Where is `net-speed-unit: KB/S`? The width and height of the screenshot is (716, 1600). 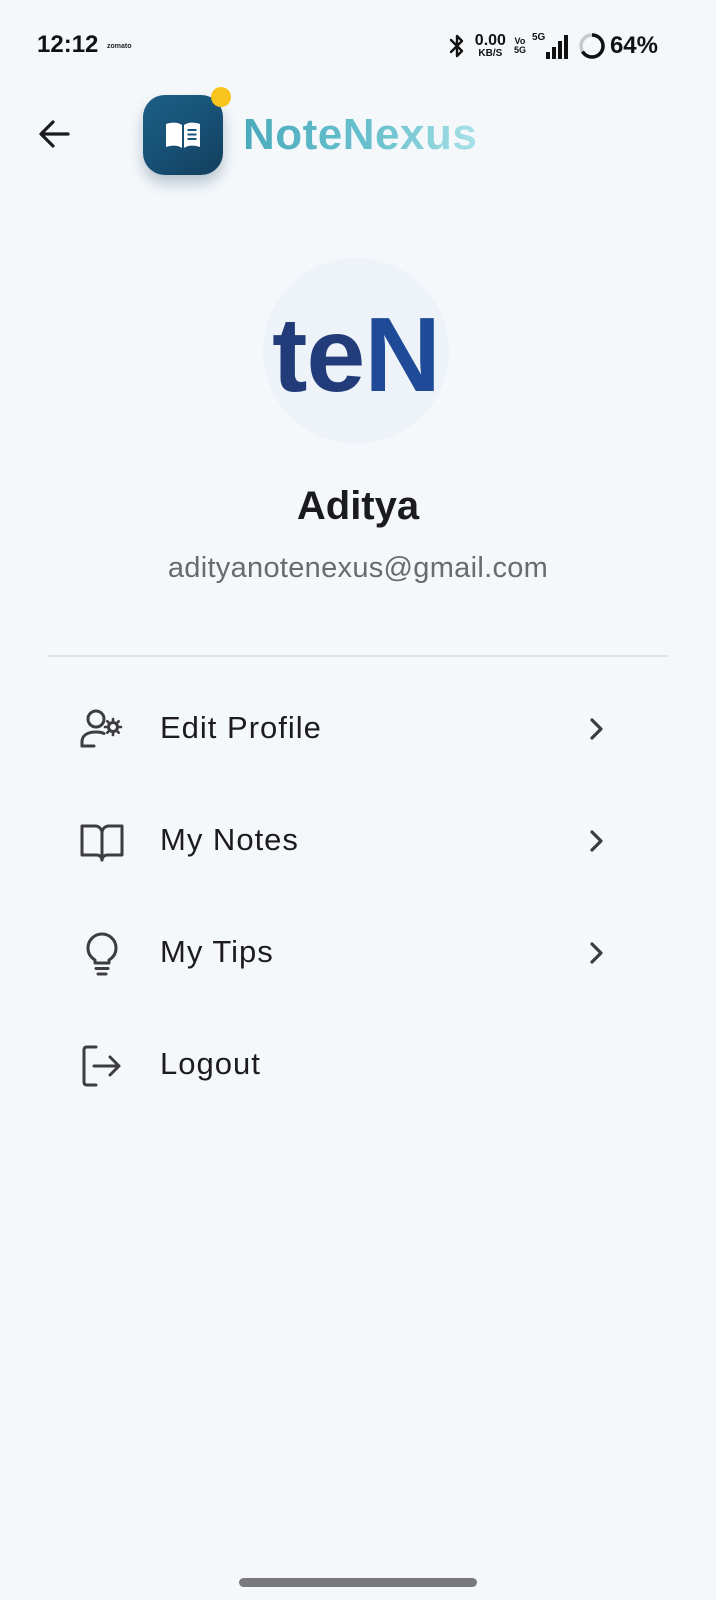 net-speed-unit: KB/S is located at coordinates (490, 53).